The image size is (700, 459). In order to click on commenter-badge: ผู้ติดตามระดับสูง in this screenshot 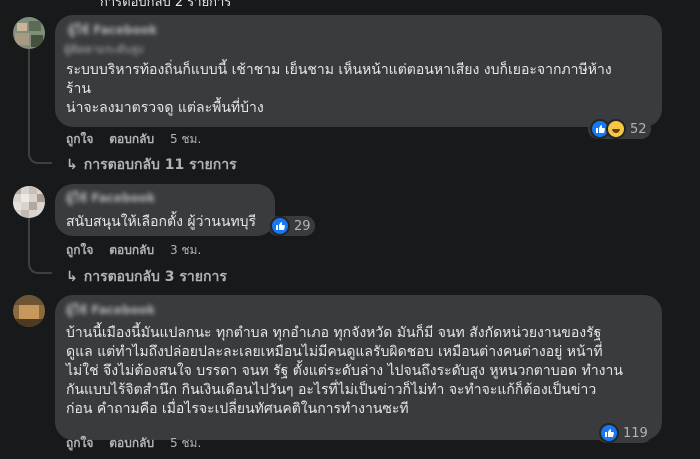, I will do `click(104, 49)`.